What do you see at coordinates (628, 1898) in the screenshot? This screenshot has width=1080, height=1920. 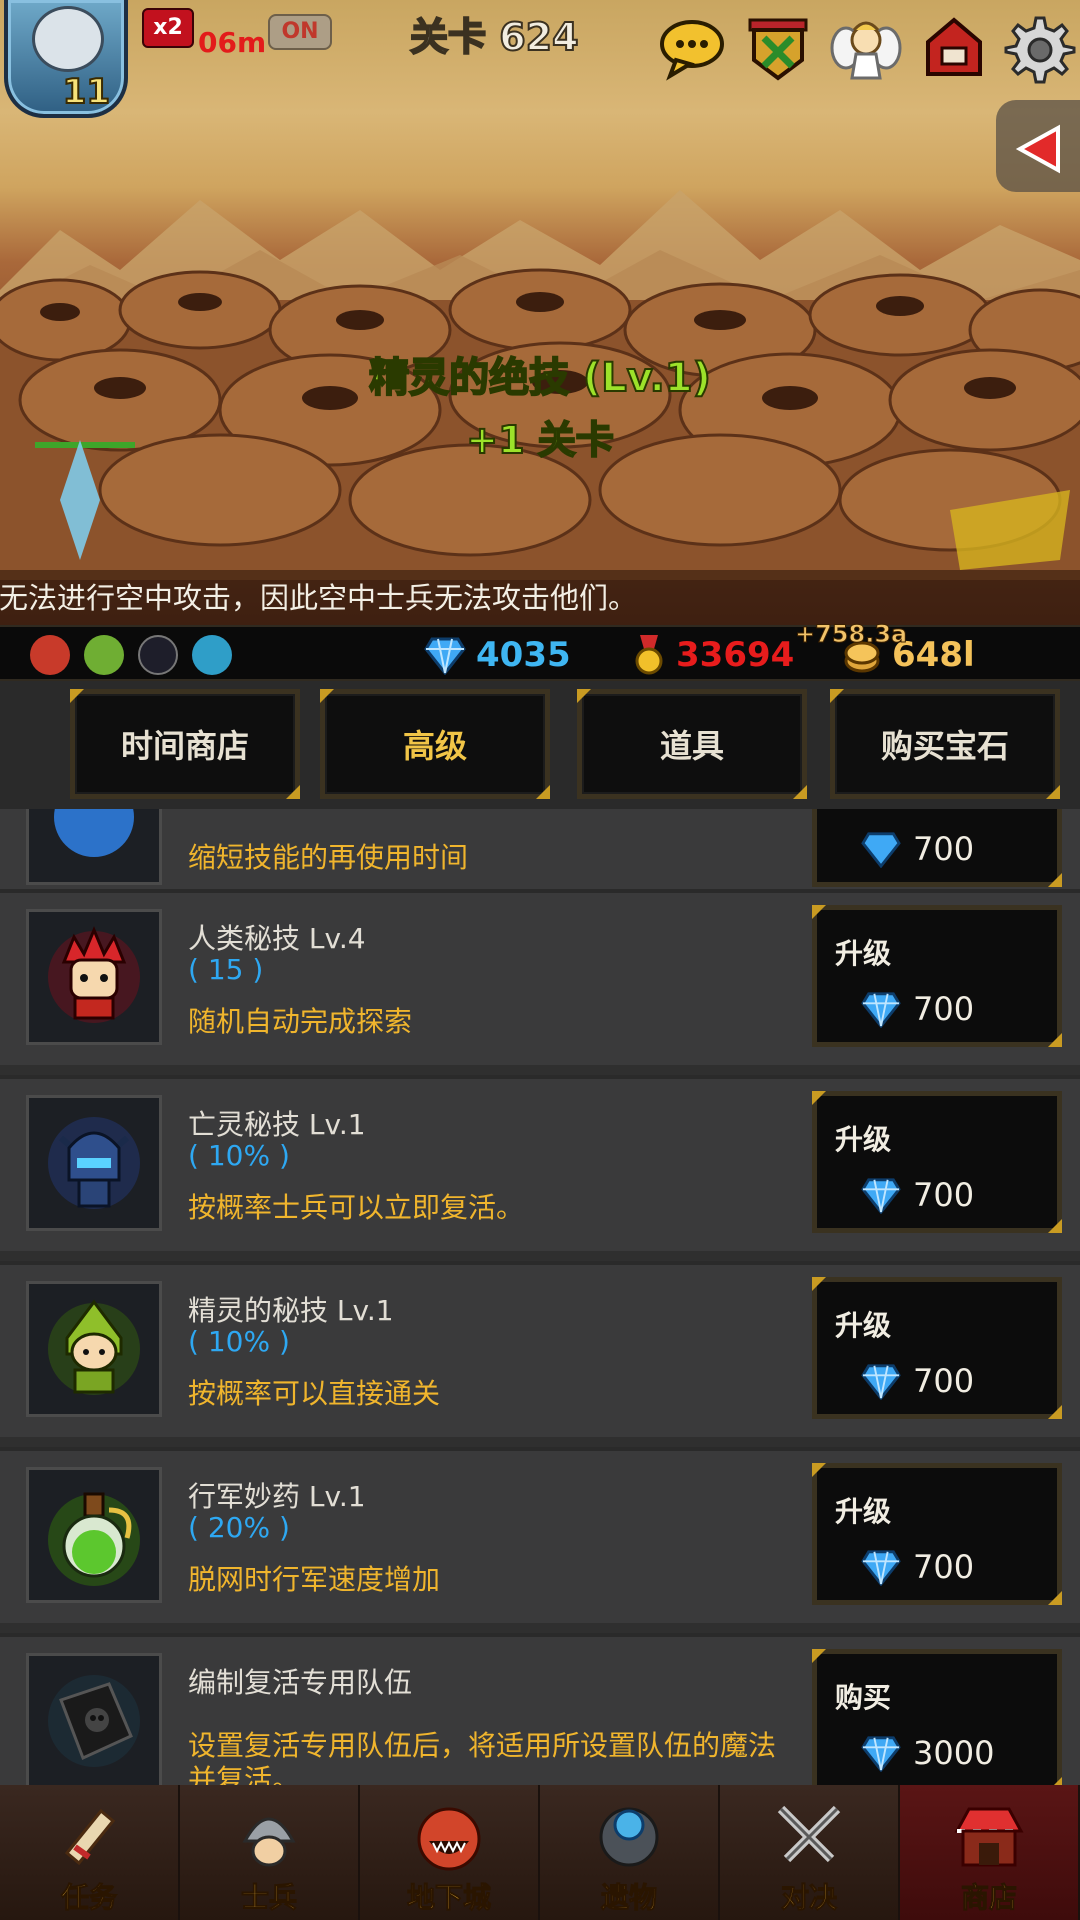 I see `nav-label: 遗物` at bounding box center [628, 1898].